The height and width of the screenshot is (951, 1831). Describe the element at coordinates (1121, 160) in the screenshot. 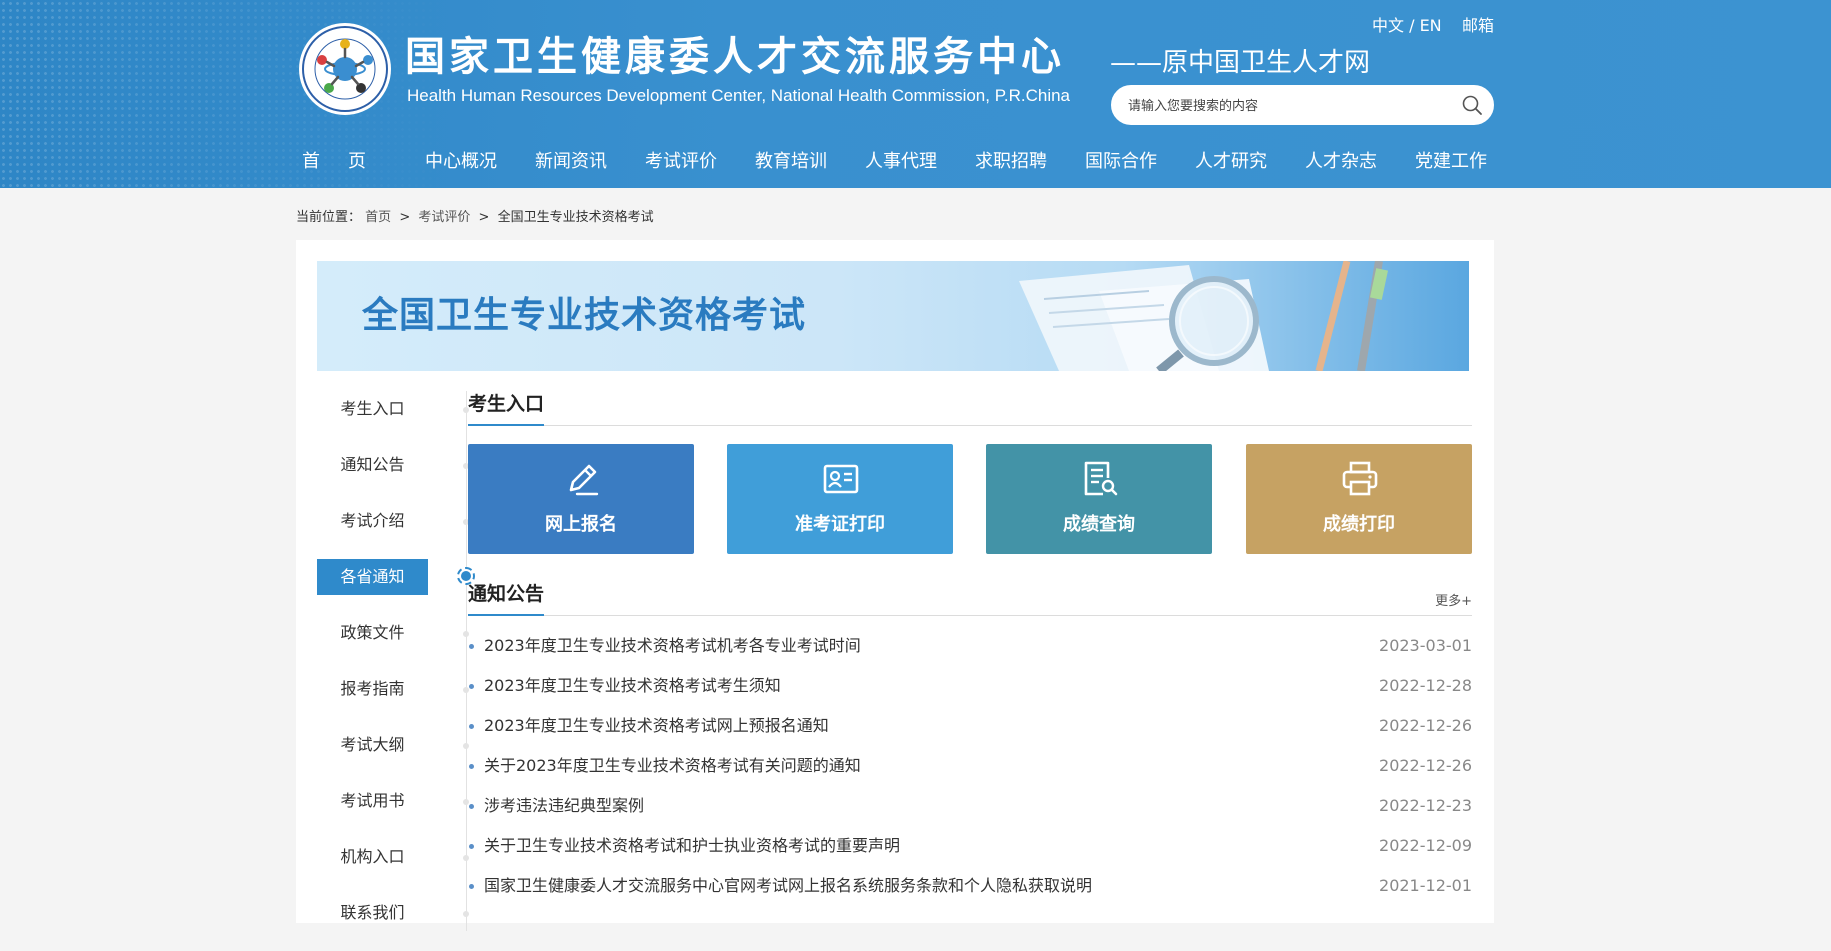

I see `nav-item-international: 国际合作` at that location.